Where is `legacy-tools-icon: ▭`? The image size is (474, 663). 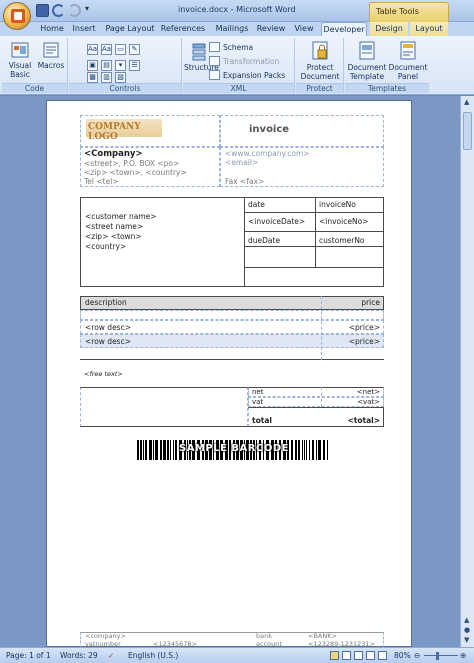 legacy-tools-icon: ▭ is located at coordinates (120, 49).